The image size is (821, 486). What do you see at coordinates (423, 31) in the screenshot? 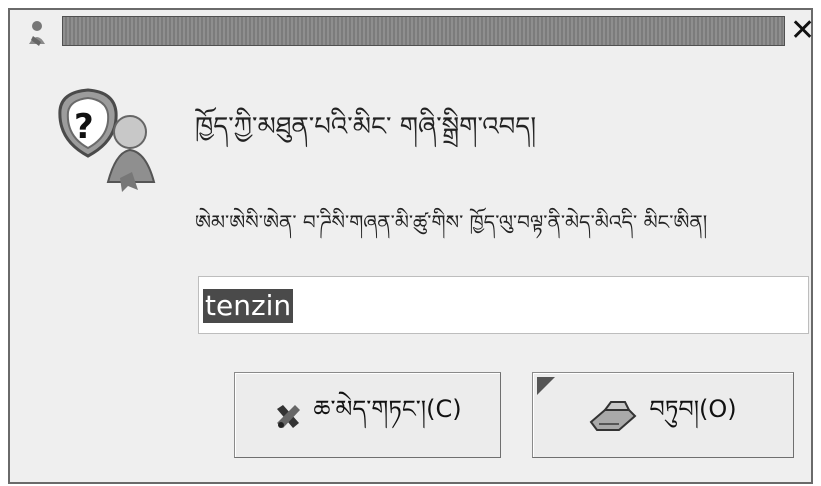
I see `title-bar-fill` at bounding box center [423, 31].